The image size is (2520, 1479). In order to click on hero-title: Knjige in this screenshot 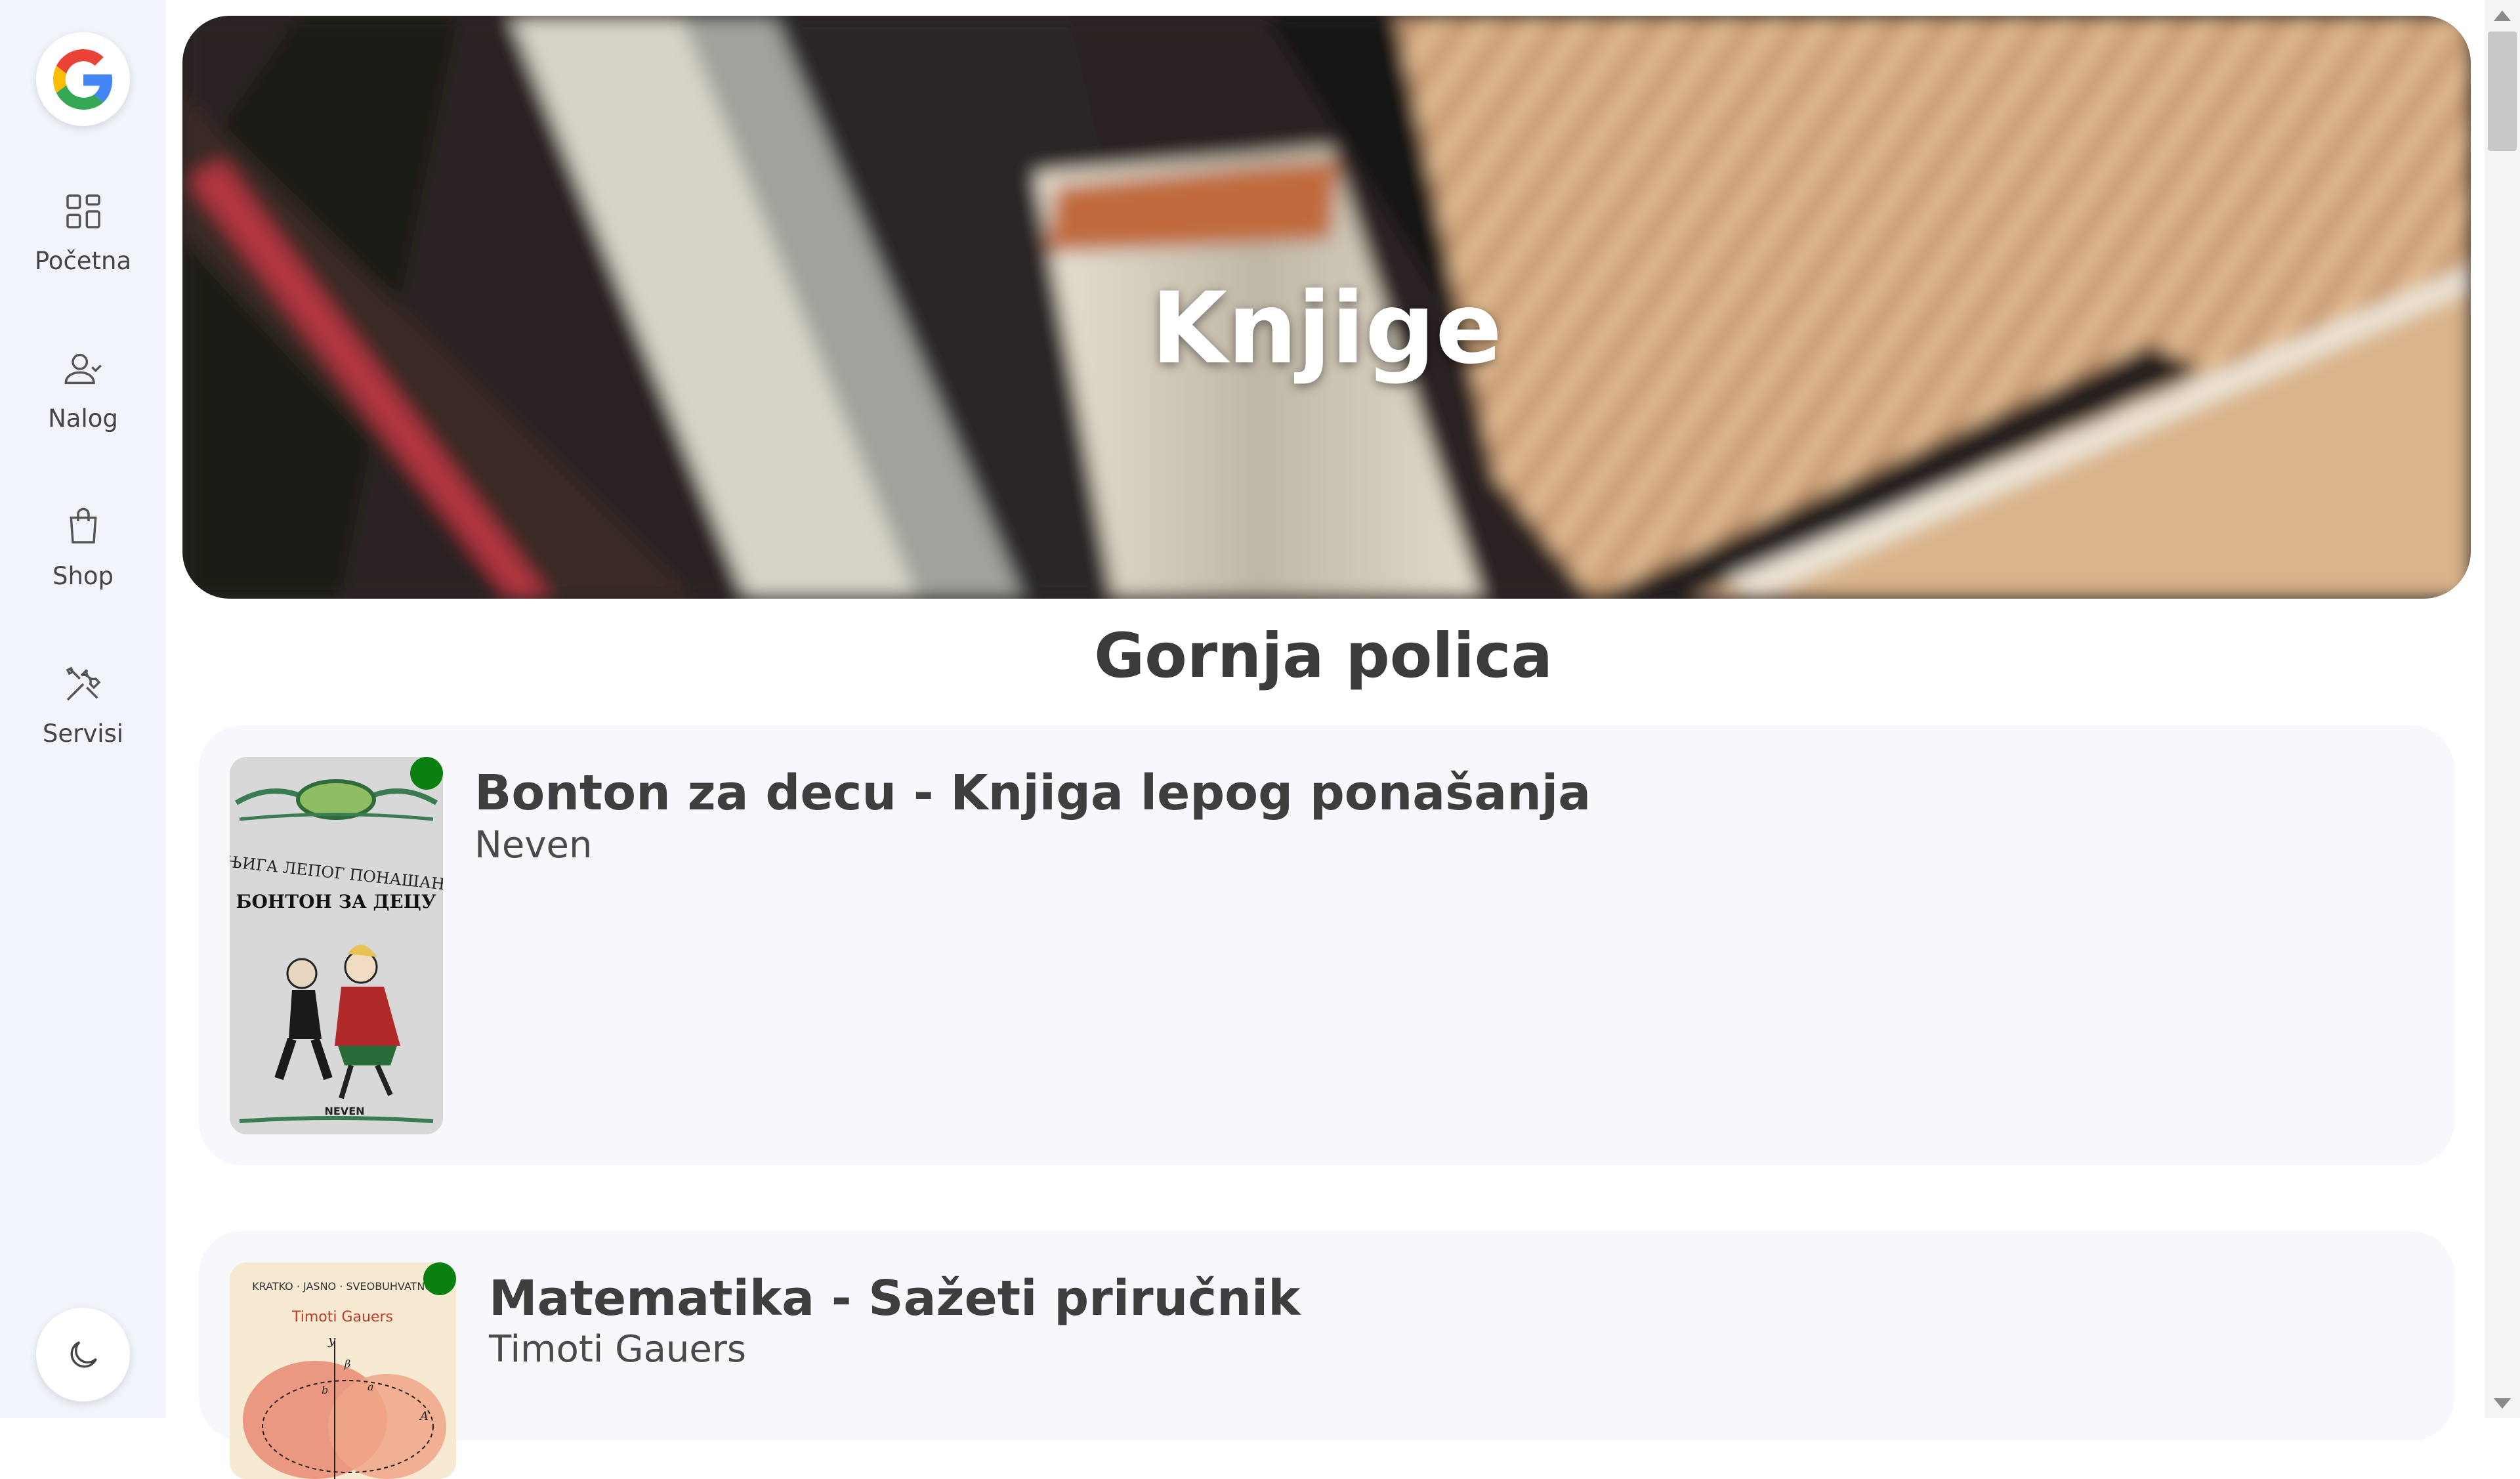, I will do `click(1326, 329)`.